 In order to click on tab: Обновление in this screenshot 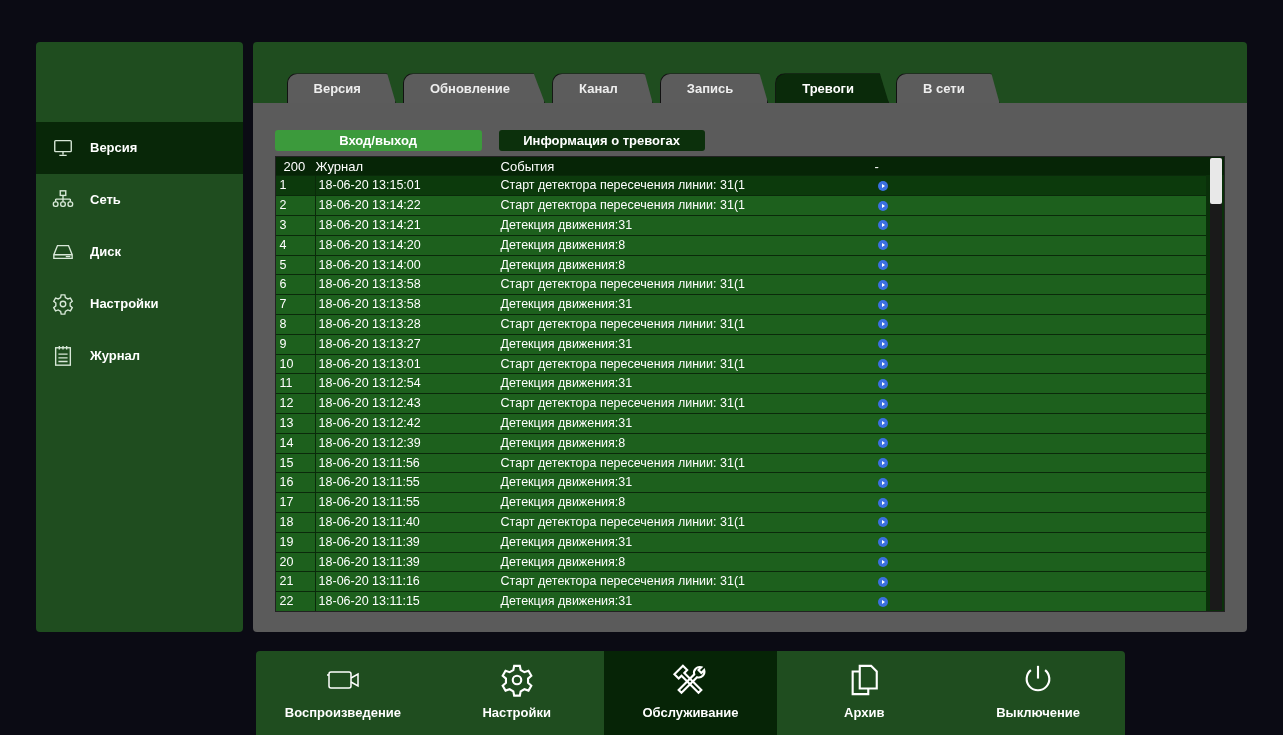, I will do `click(474, 88)`.